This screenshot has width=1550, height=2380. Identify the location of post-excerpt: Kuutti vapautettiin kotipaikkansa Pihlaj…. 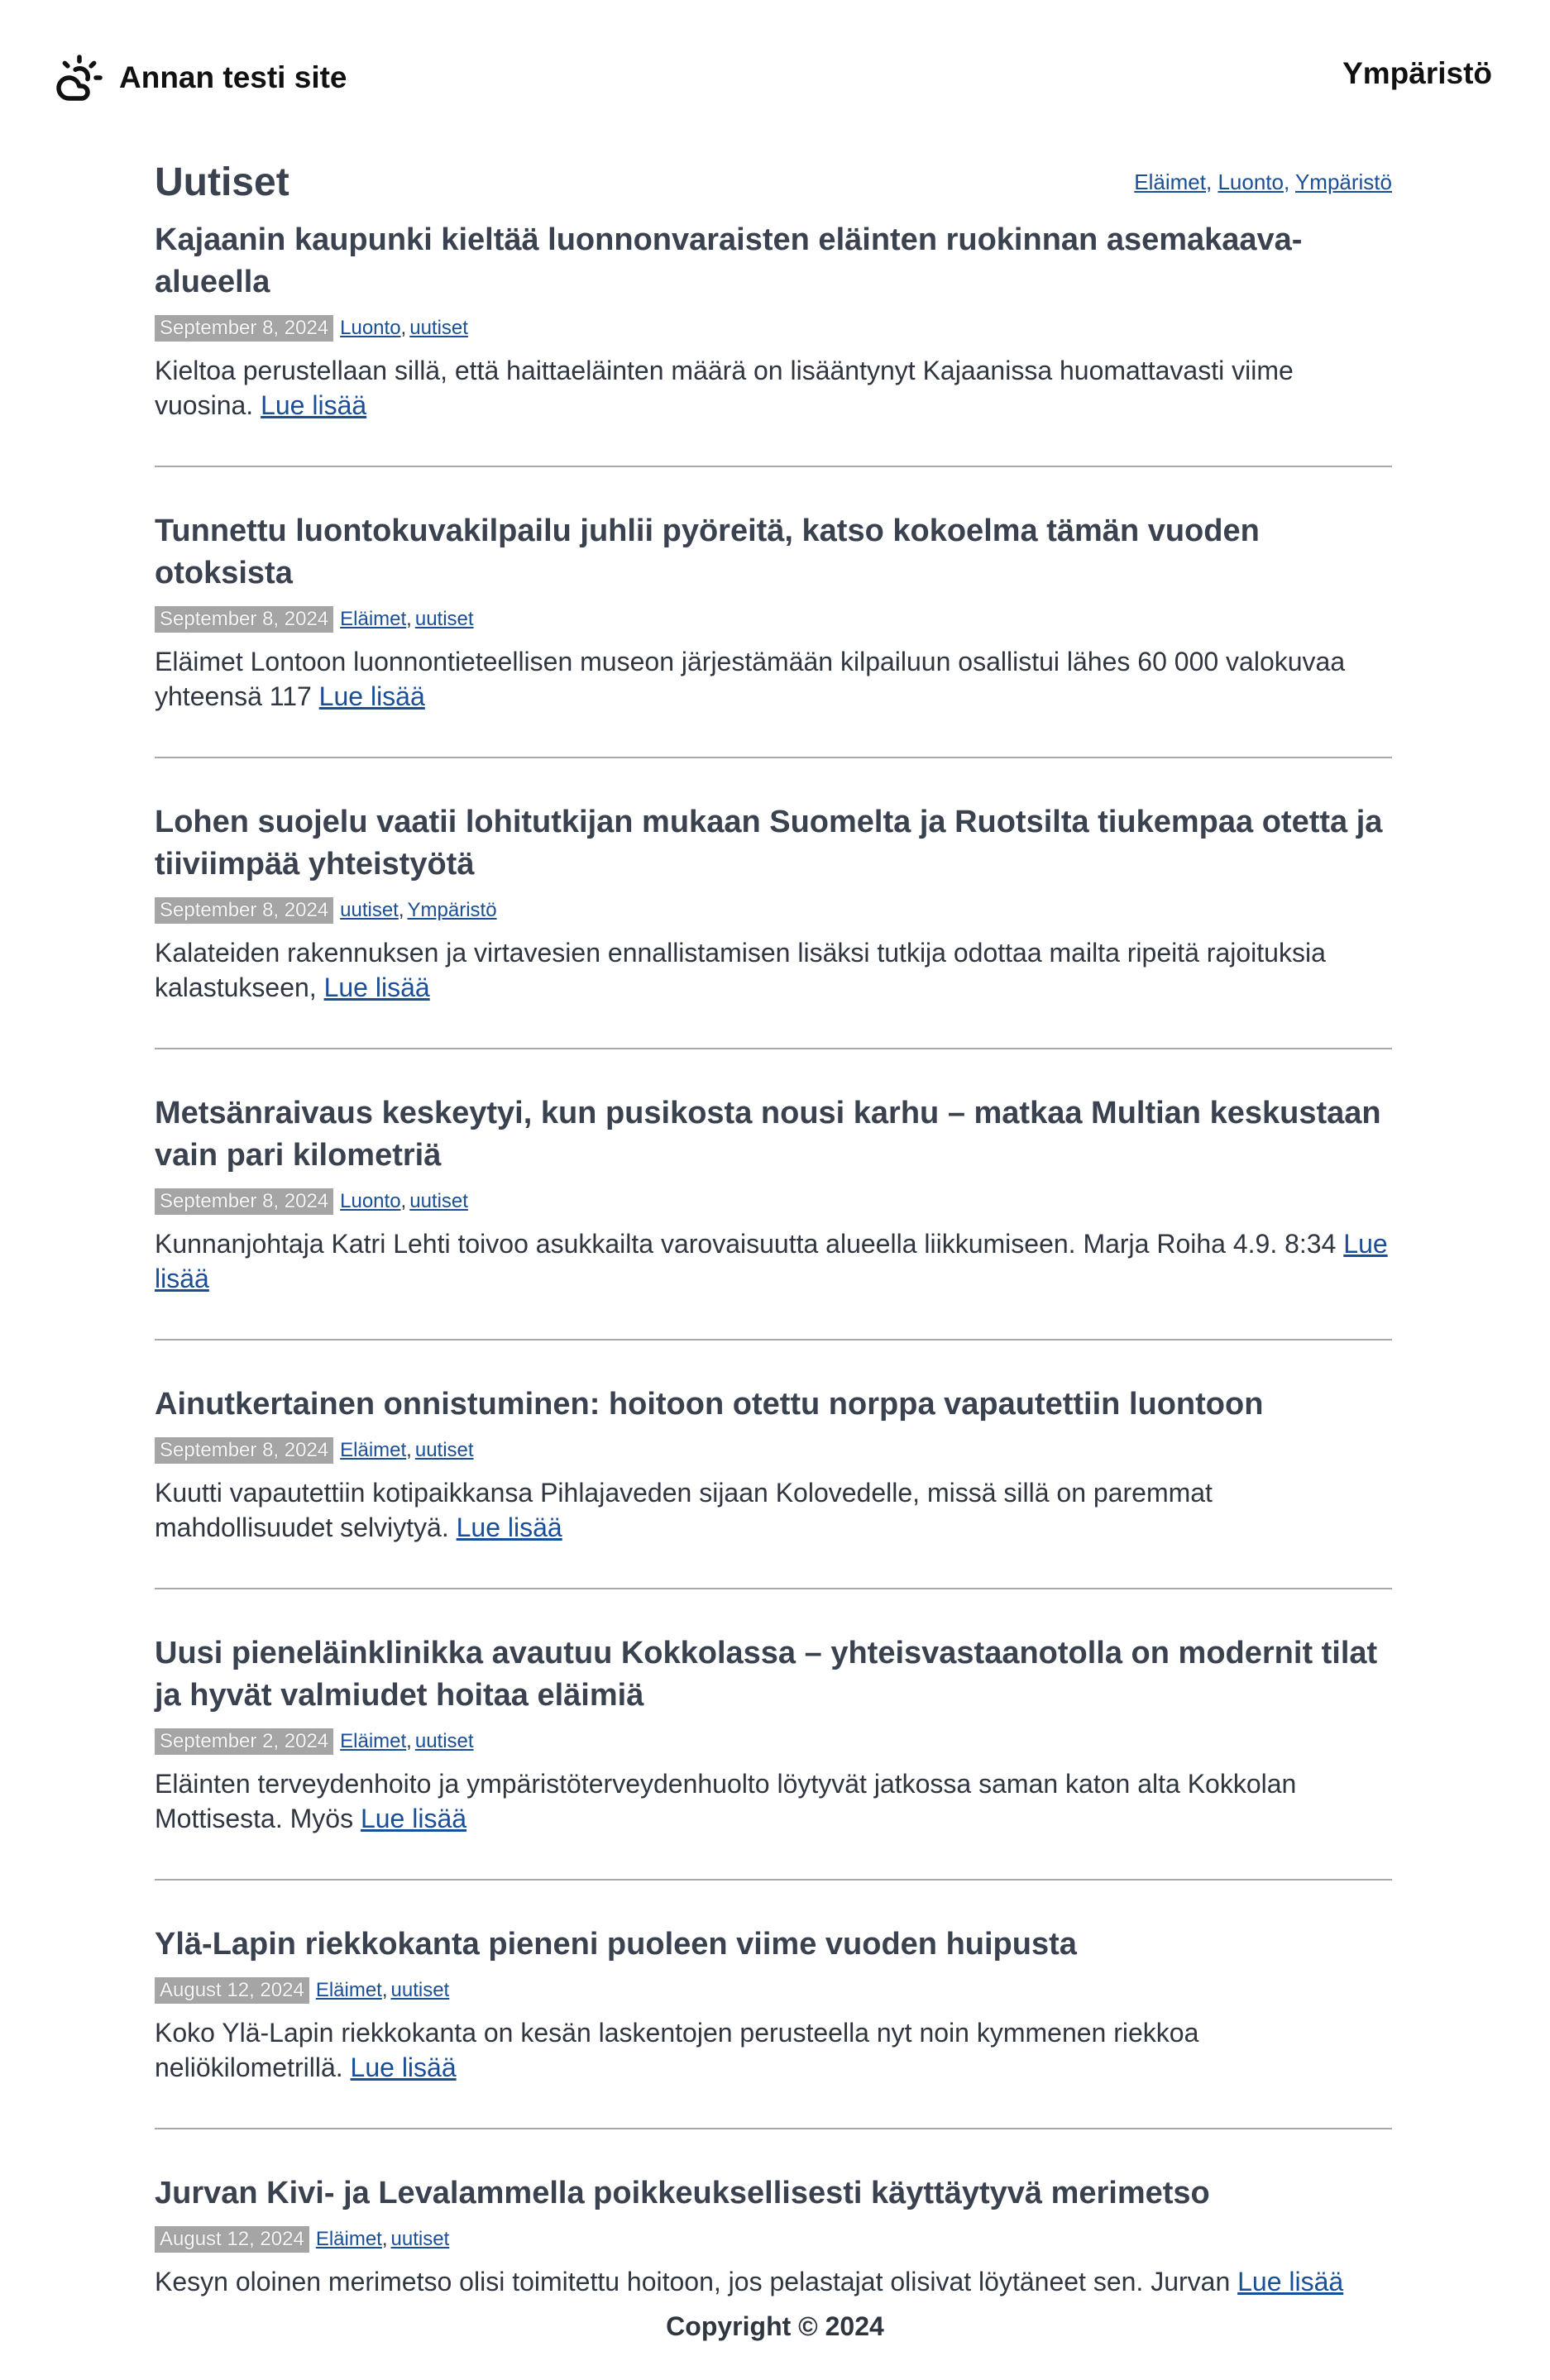
(684, 1510).